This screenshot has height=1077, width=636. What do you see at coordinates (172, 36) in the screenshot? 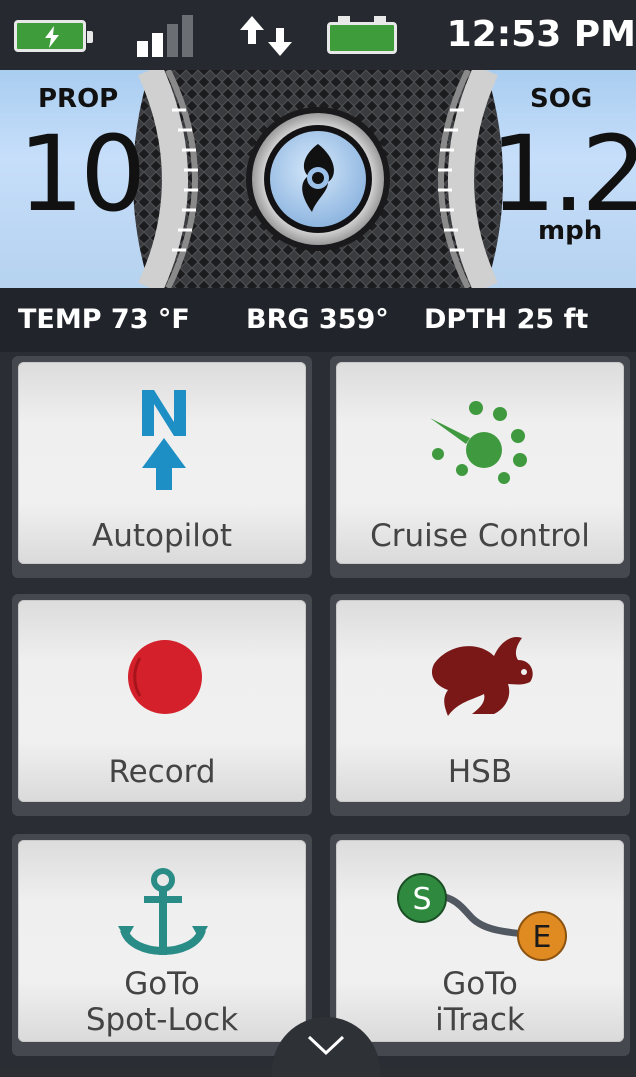
I see `signal-strength-icon` at bounding box center [172, 36].